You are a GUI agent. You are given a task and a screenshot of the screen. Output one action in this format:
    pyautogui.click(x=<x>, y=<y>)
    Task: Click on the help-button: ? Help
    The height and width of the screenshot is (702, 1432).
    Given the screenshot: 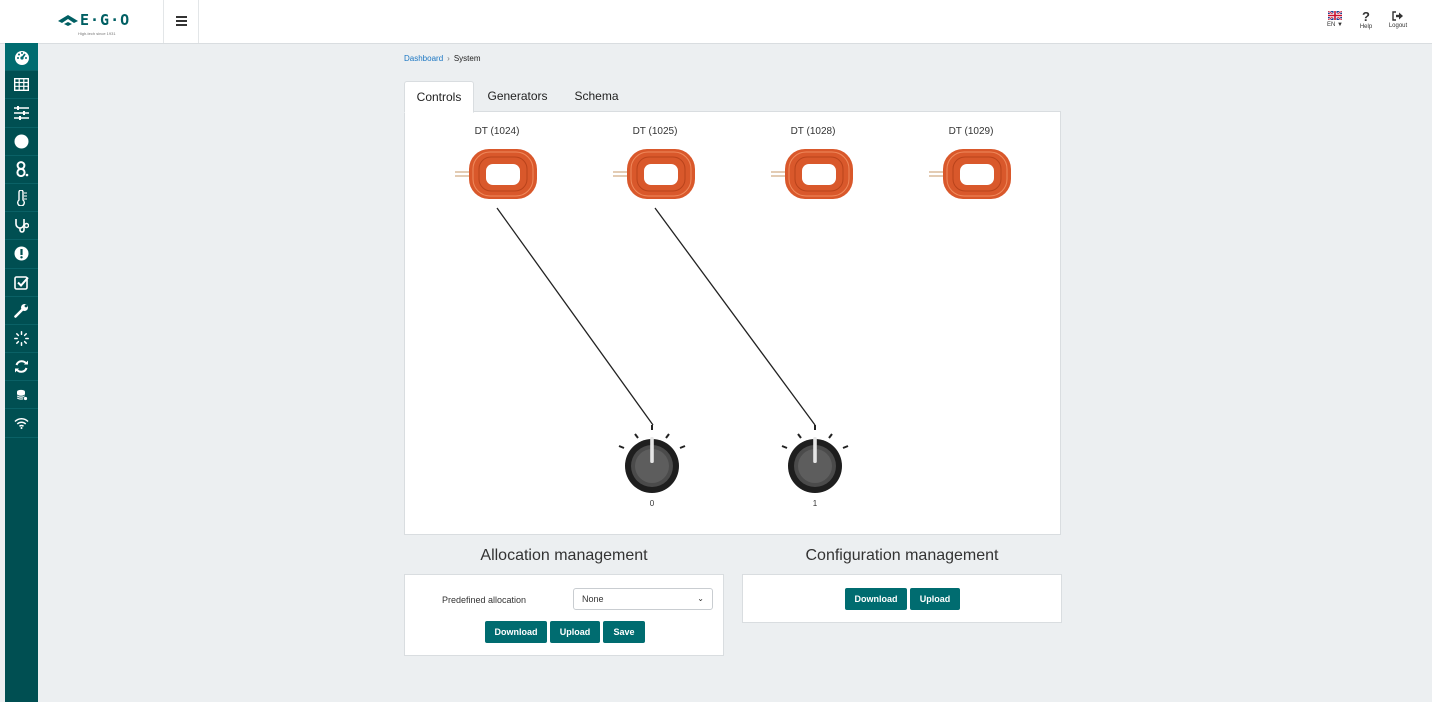 What is the action you would take?
    pyautogui.click(x=1366, y=19)
    